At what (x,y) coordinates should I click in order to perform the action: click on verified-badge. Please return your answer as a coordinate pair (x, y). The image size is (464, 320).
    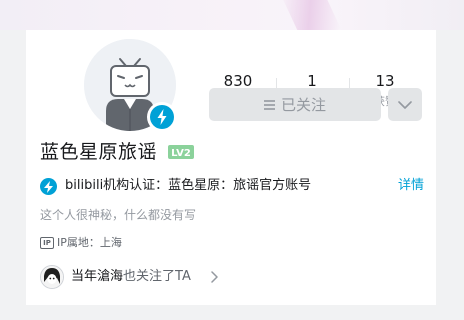
    Looking at the image, I should click on (162, 117).